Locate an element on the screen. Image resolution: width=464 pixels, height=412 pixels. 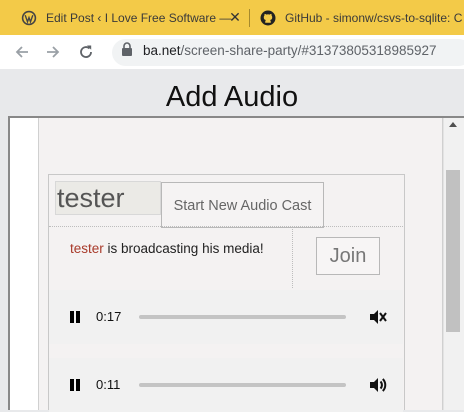
tab-github: GitHub - simonw/csvs-to-sqlite: C is located at coordinates (357, 17).